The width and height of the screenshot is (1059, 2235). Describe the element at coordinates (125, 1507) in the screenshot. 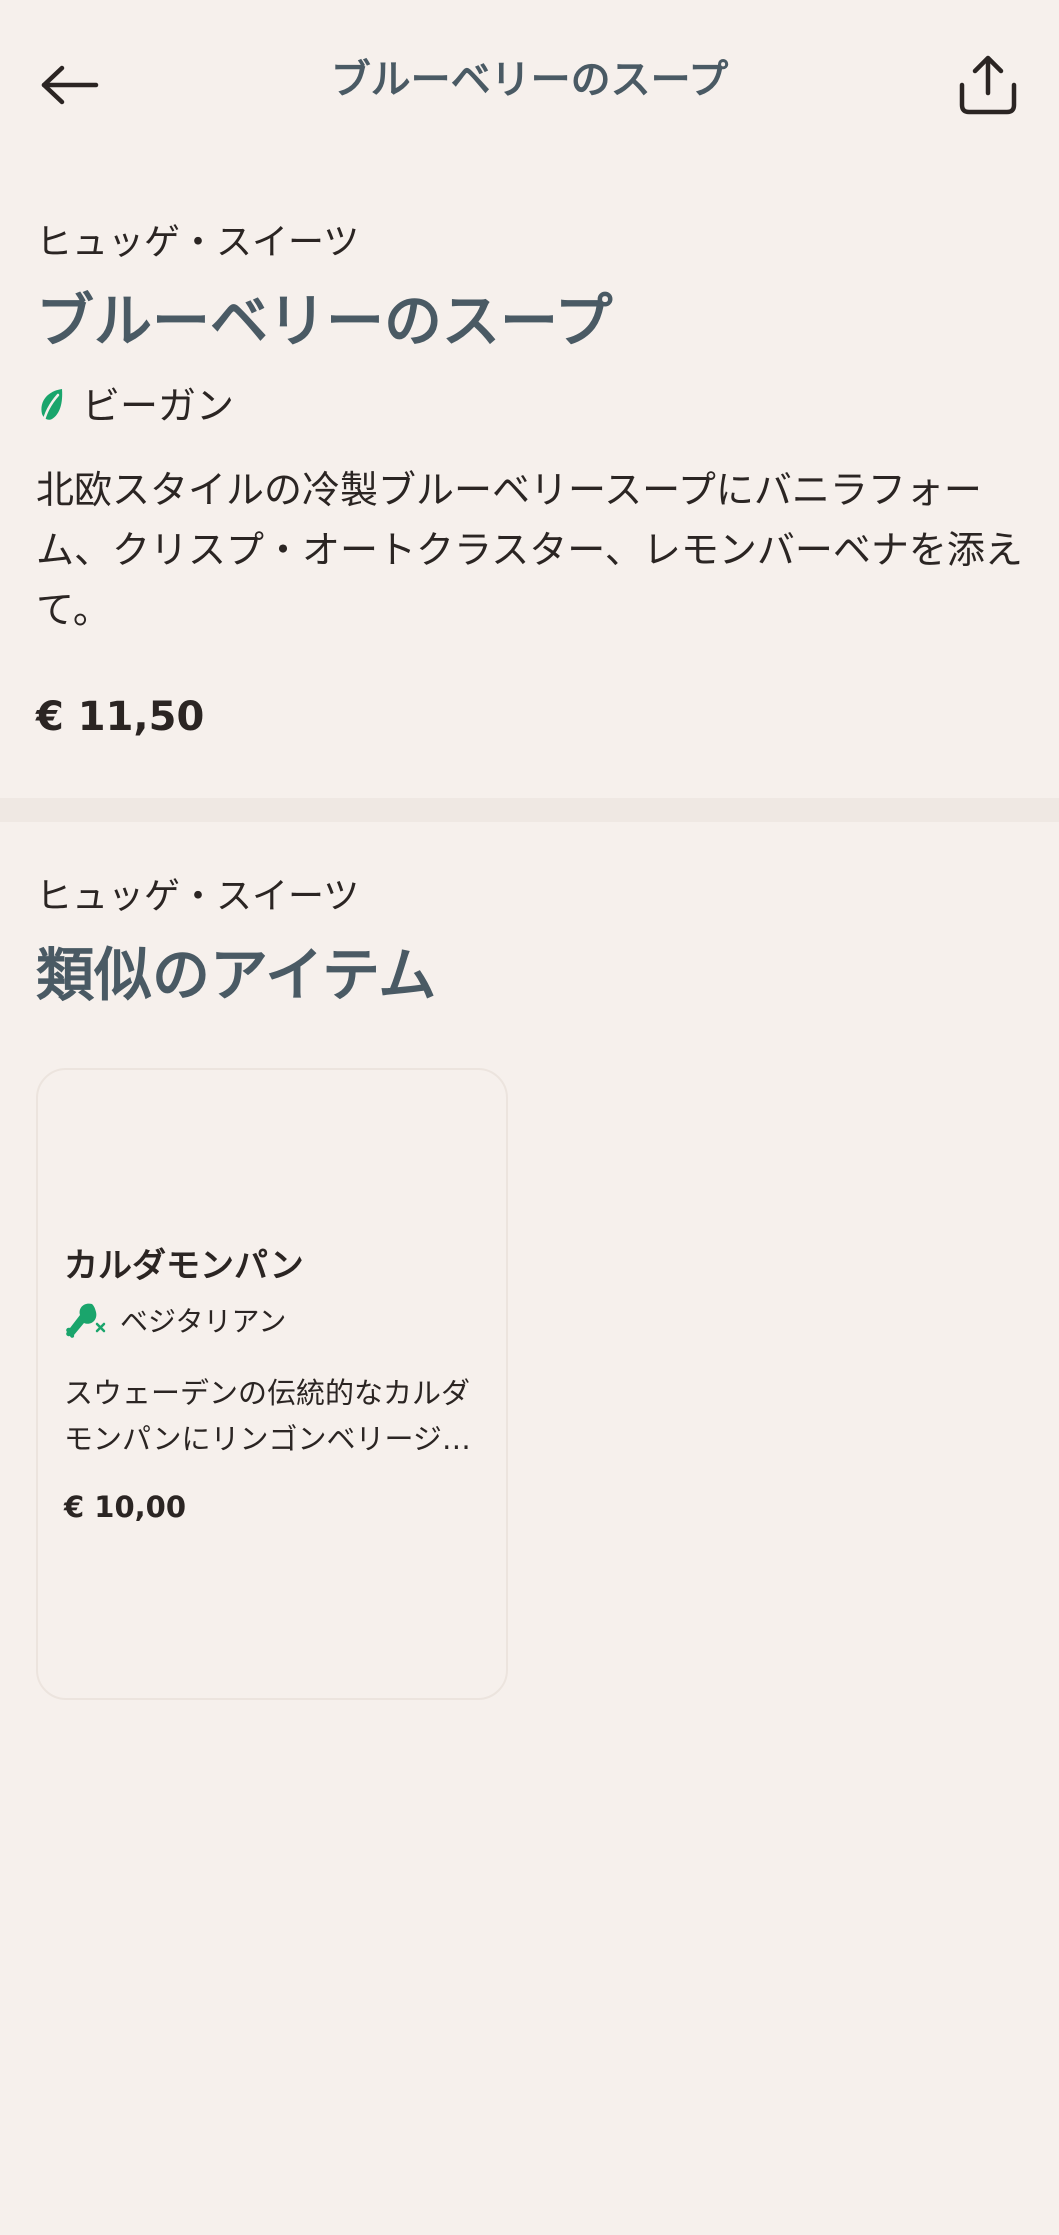

I see `card-price: € 10,00` at that location.